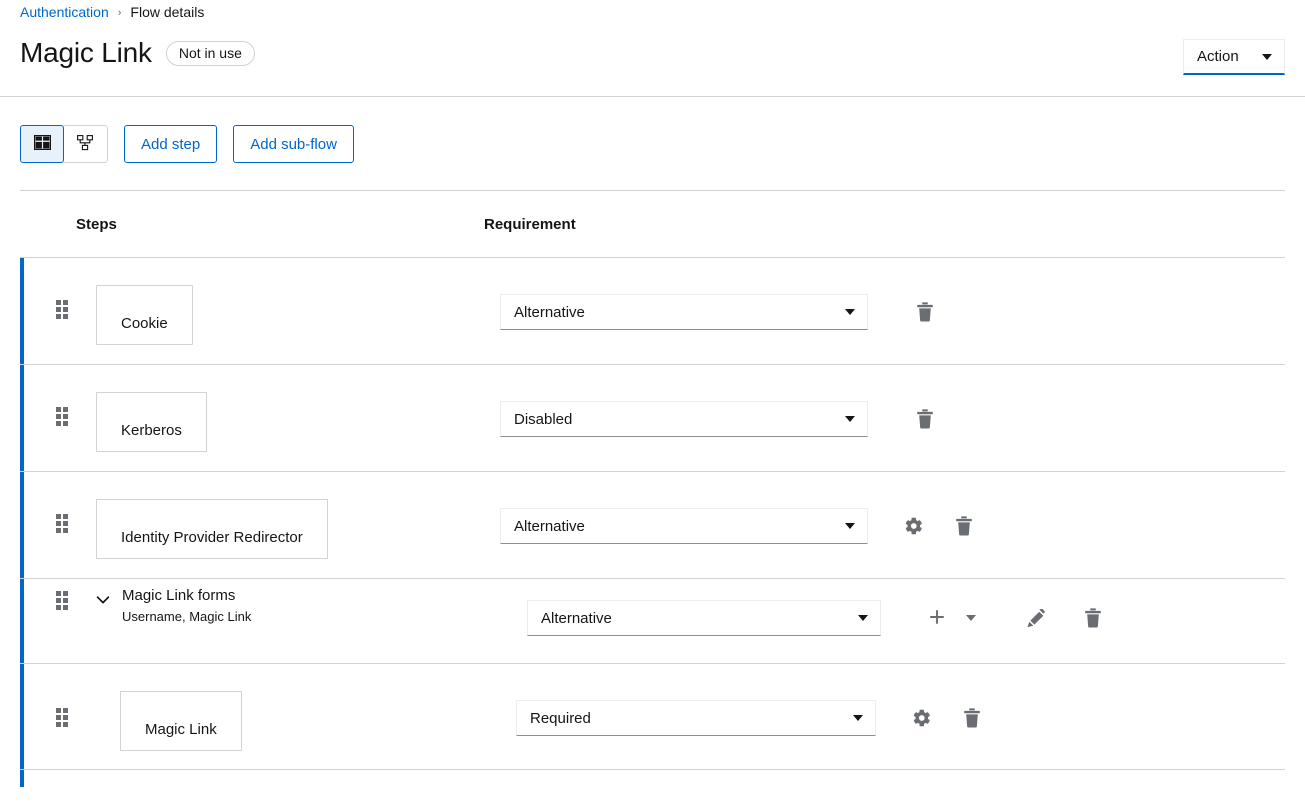  What do you see at coordinates (937, 618) in the screenshot?
I see `plus-icon` at bounding box center [937, 618].